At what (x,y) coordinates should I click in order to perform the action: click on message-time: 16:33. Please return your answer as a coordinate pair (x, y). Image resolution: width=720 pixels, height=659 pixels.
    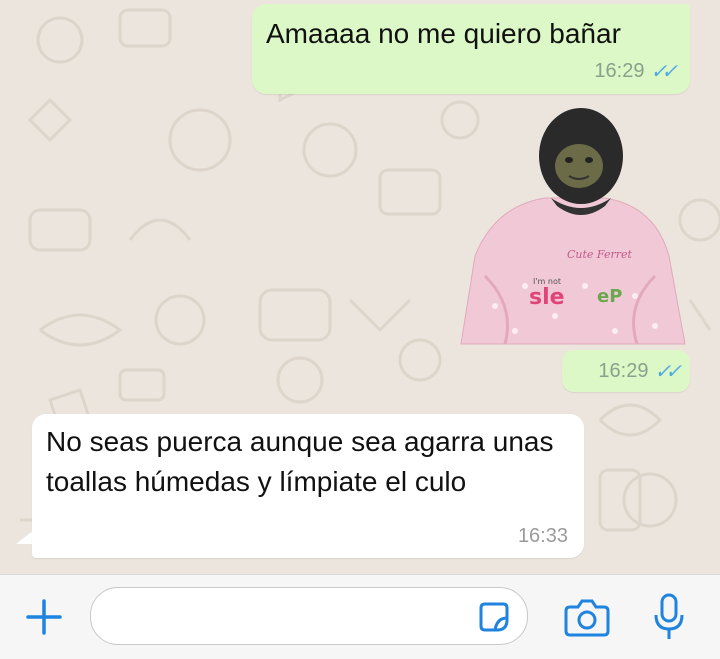
    Looking at the image, I should click on (542, 536).